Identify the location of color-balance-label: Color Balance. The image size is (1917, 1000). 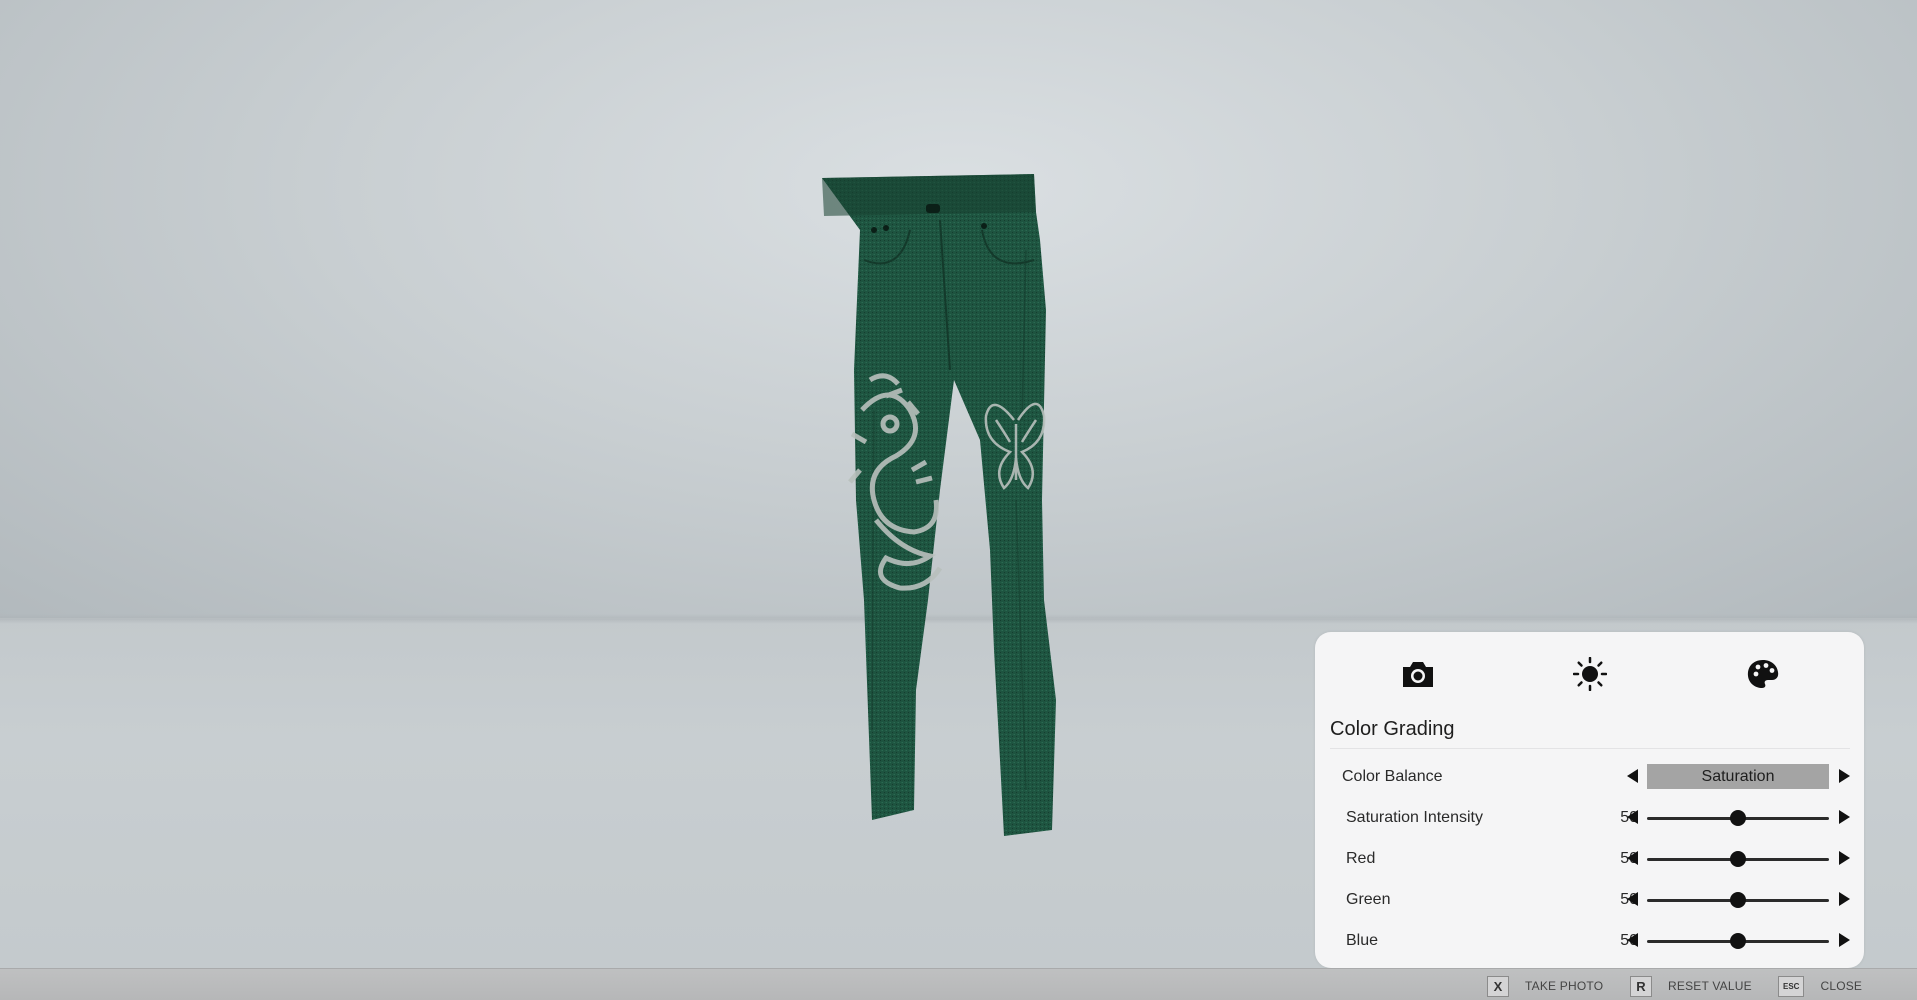
(1392, 776).